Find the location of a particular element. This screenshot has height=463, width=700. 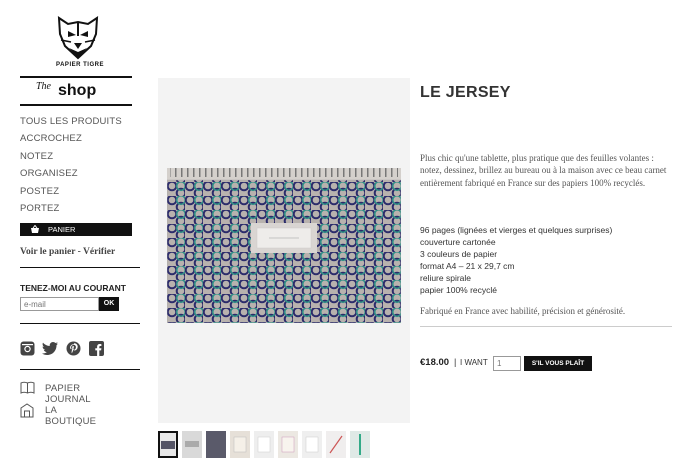

pinterest-icon is located at coordinates (73, 348).